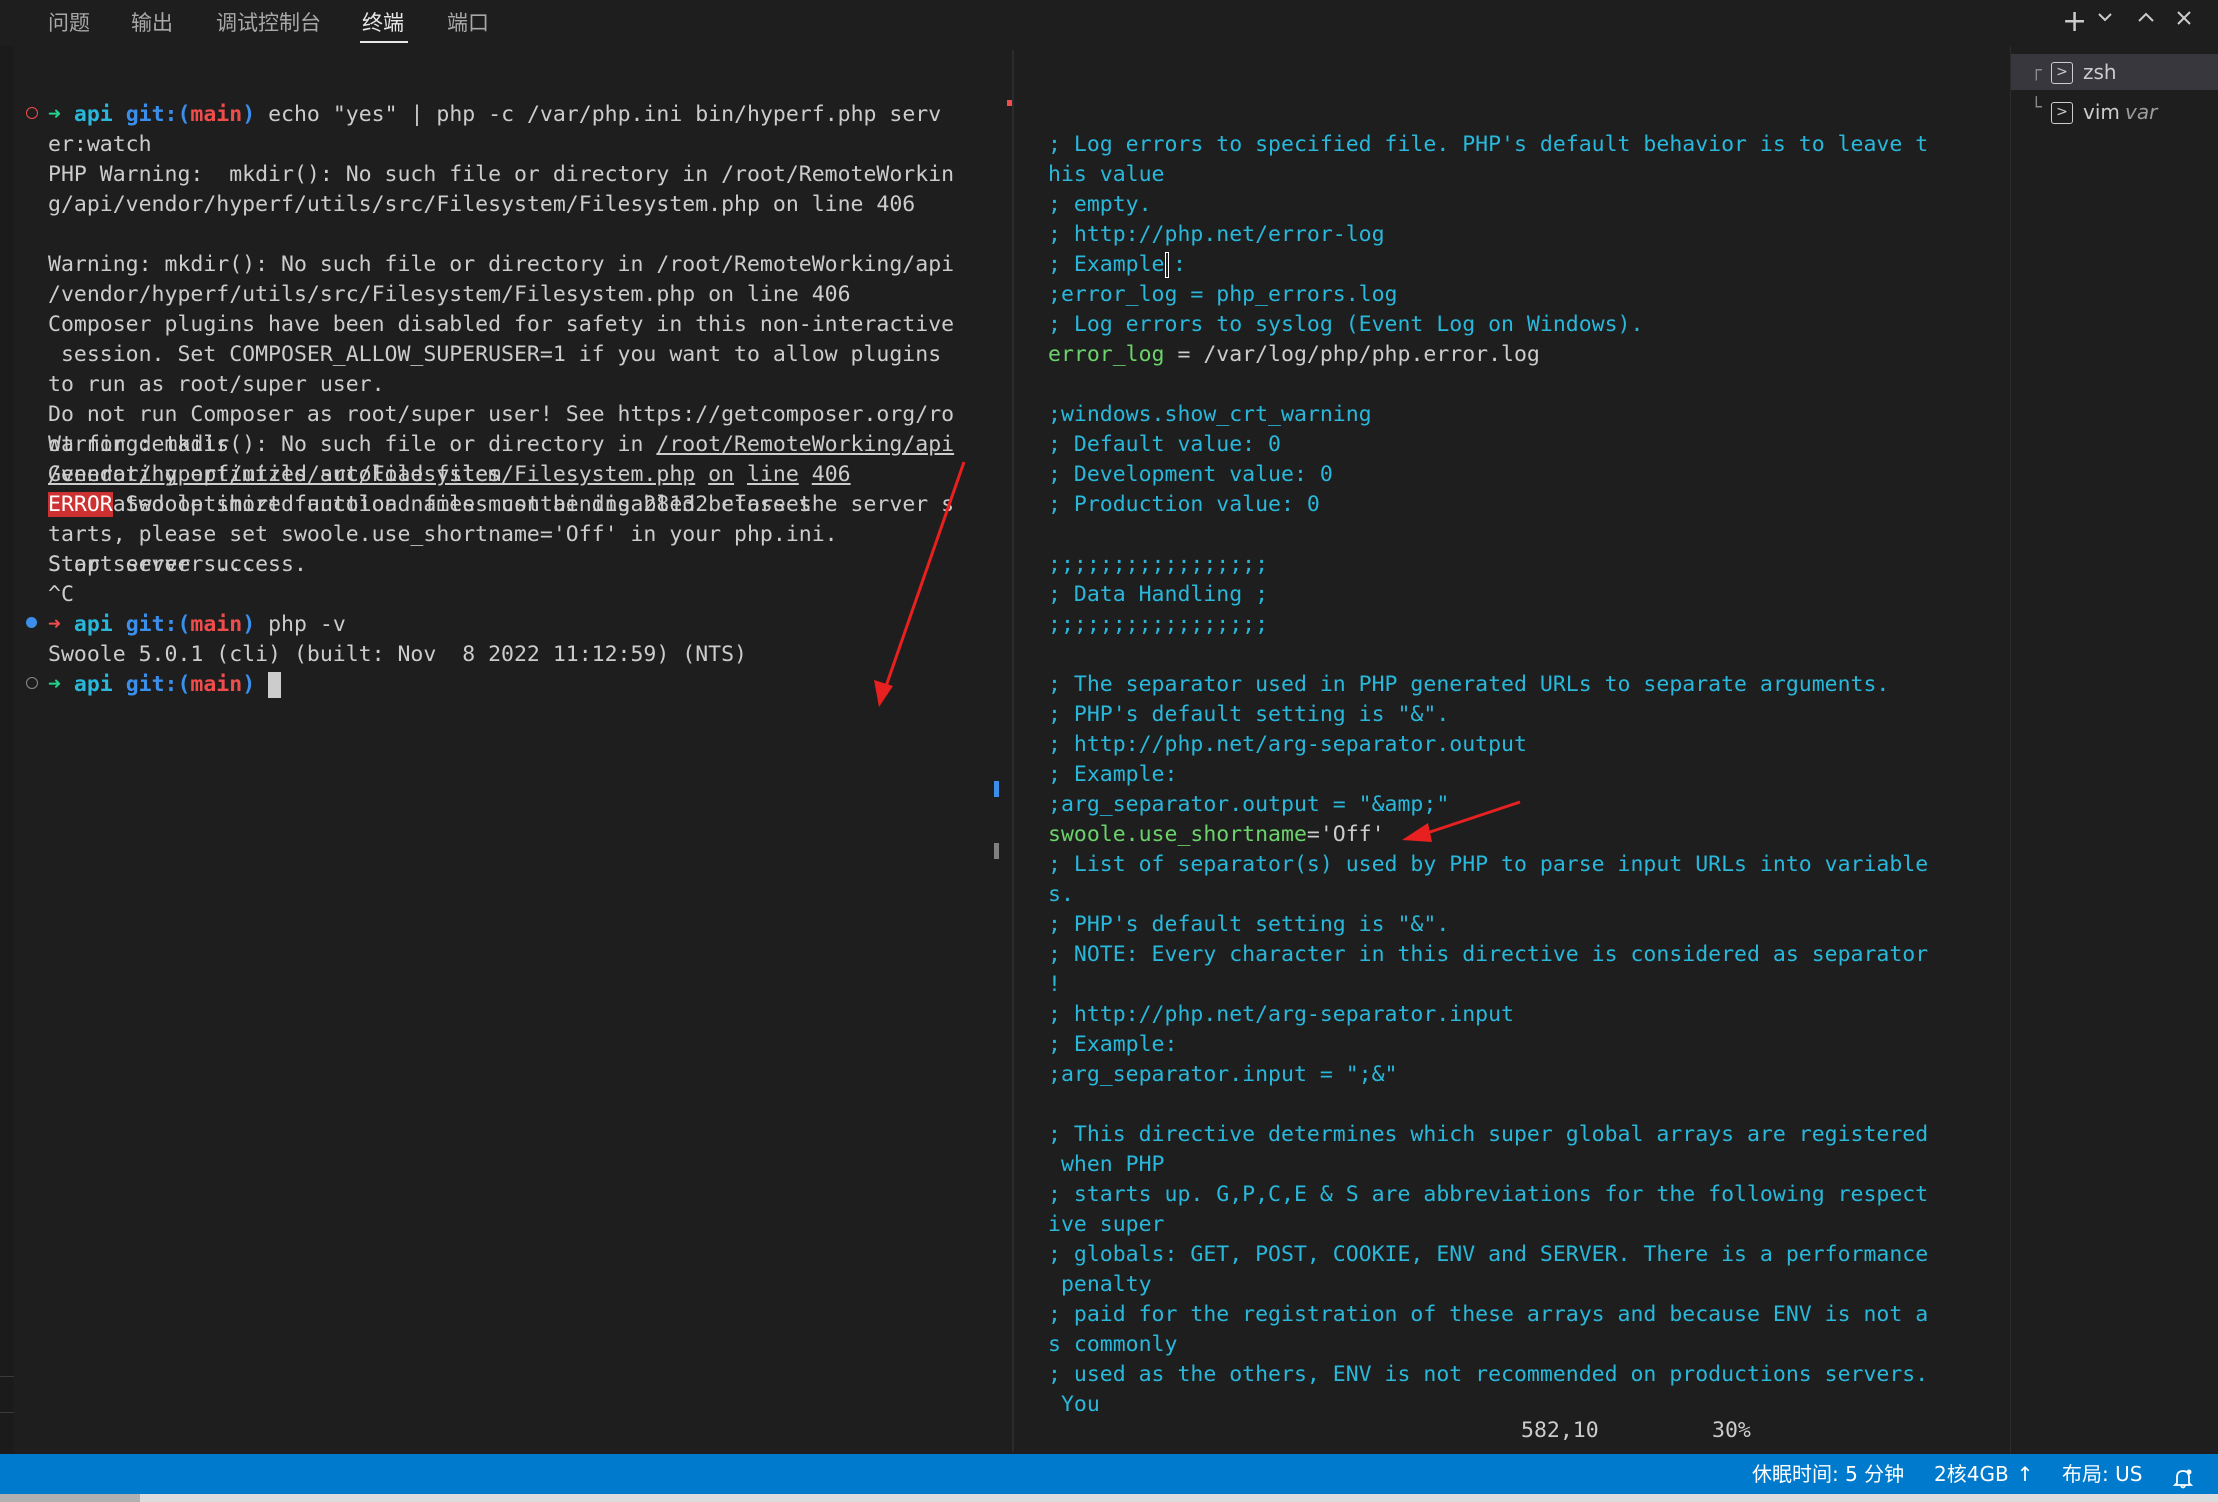 The width and height of the screenshot is (2218, 1502). What do you see at coordinates (1109, 1498) in the screenshot?
I see `bottom-edge` at bounding box center [1109, 1498].